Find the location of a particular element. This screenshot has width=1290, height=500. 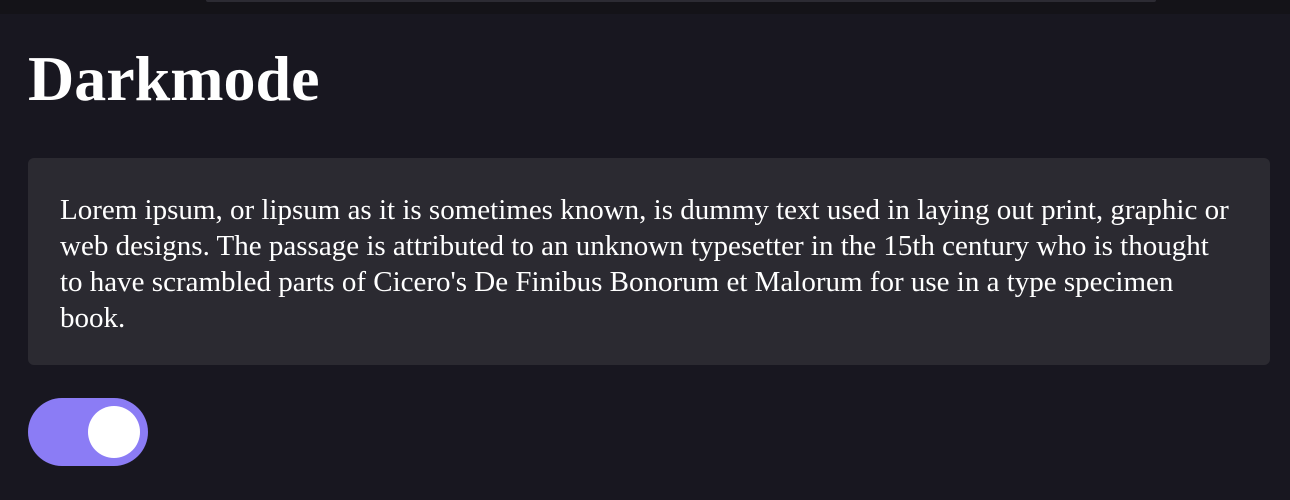

darkmode-toggle is located at coordinates (88, 432).